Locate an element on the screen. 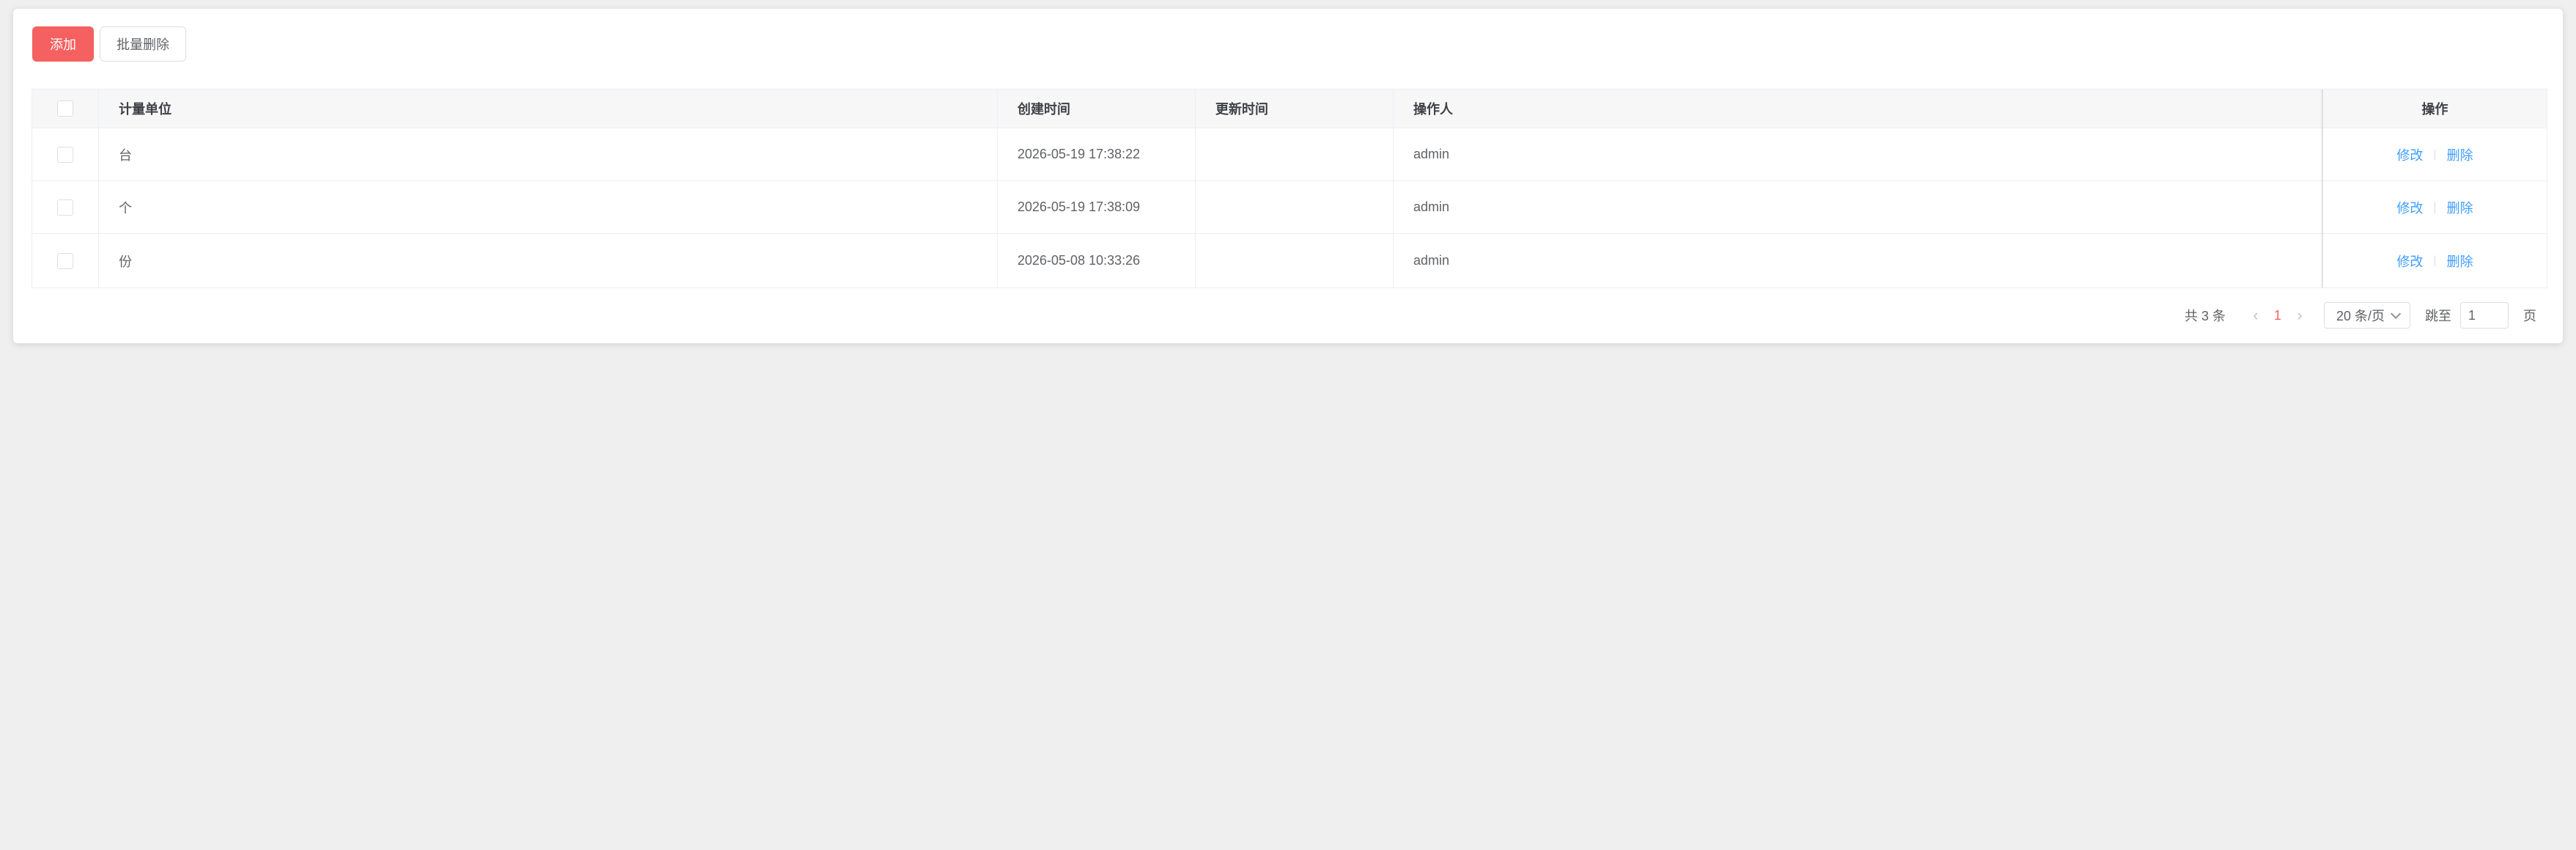 The width and height of the screenshot is (2576, 850). add-button: 添加 is located at coordinates (63, 44).